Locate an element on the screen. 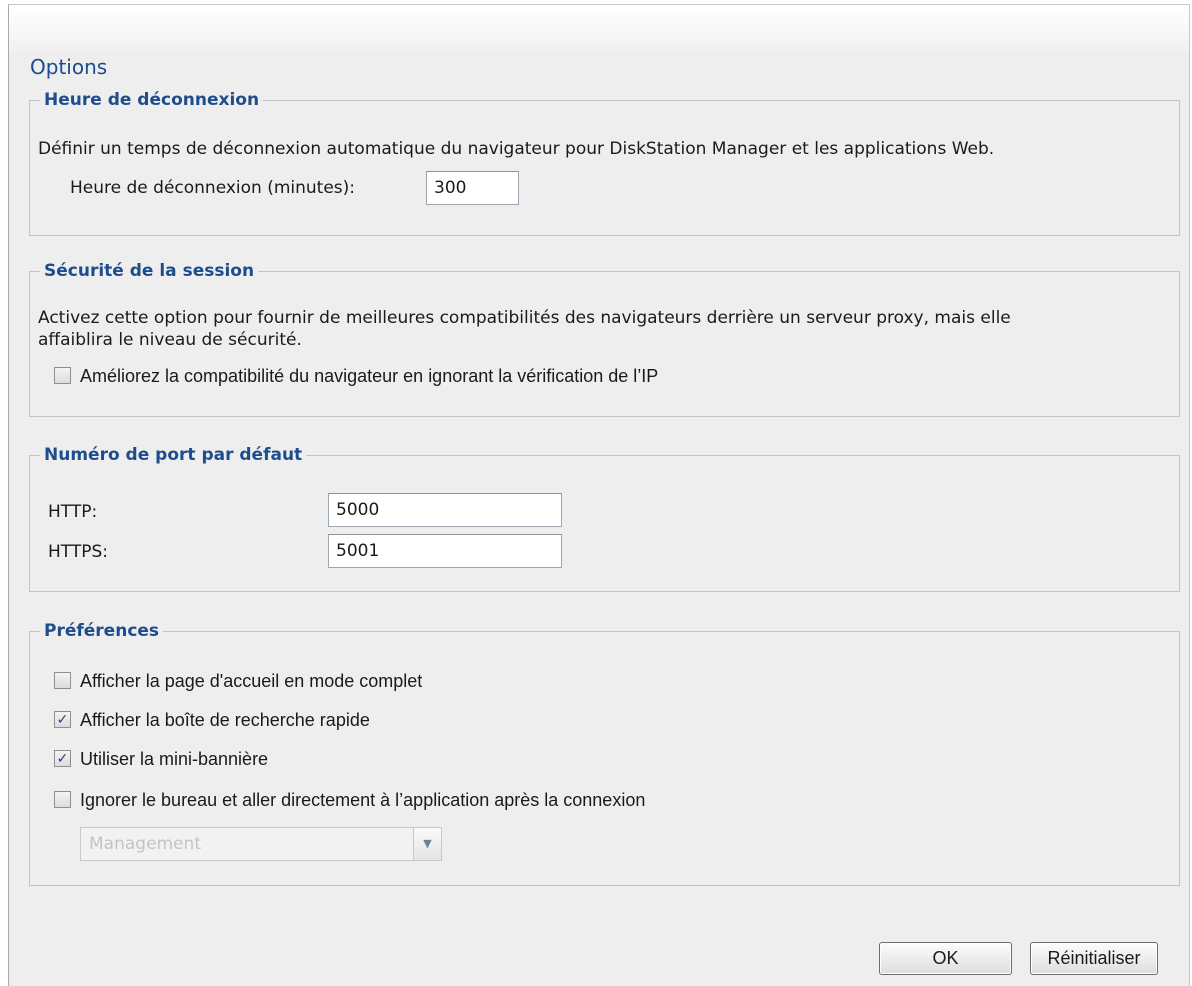  ports-fieldset: Numéro de port par défaut is located at coordinates (604, 518).